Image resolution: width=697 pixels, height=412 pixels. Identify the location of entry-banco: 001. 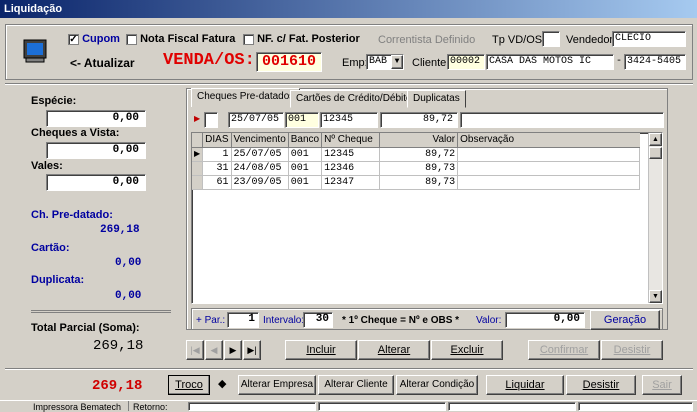
(302, 120).